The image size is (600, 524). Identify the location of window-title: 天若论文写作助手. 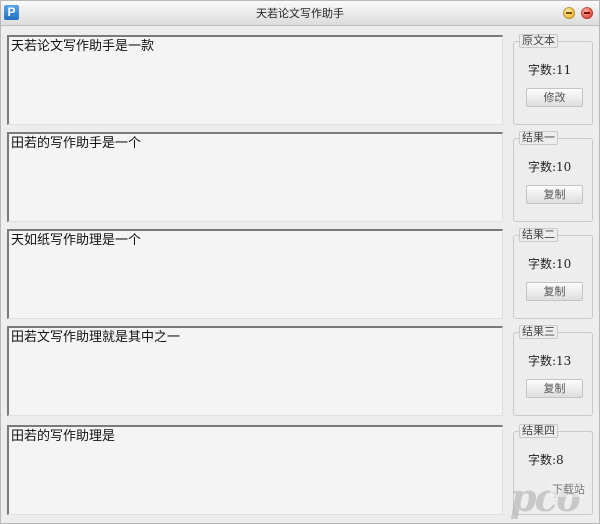
(300, 13).